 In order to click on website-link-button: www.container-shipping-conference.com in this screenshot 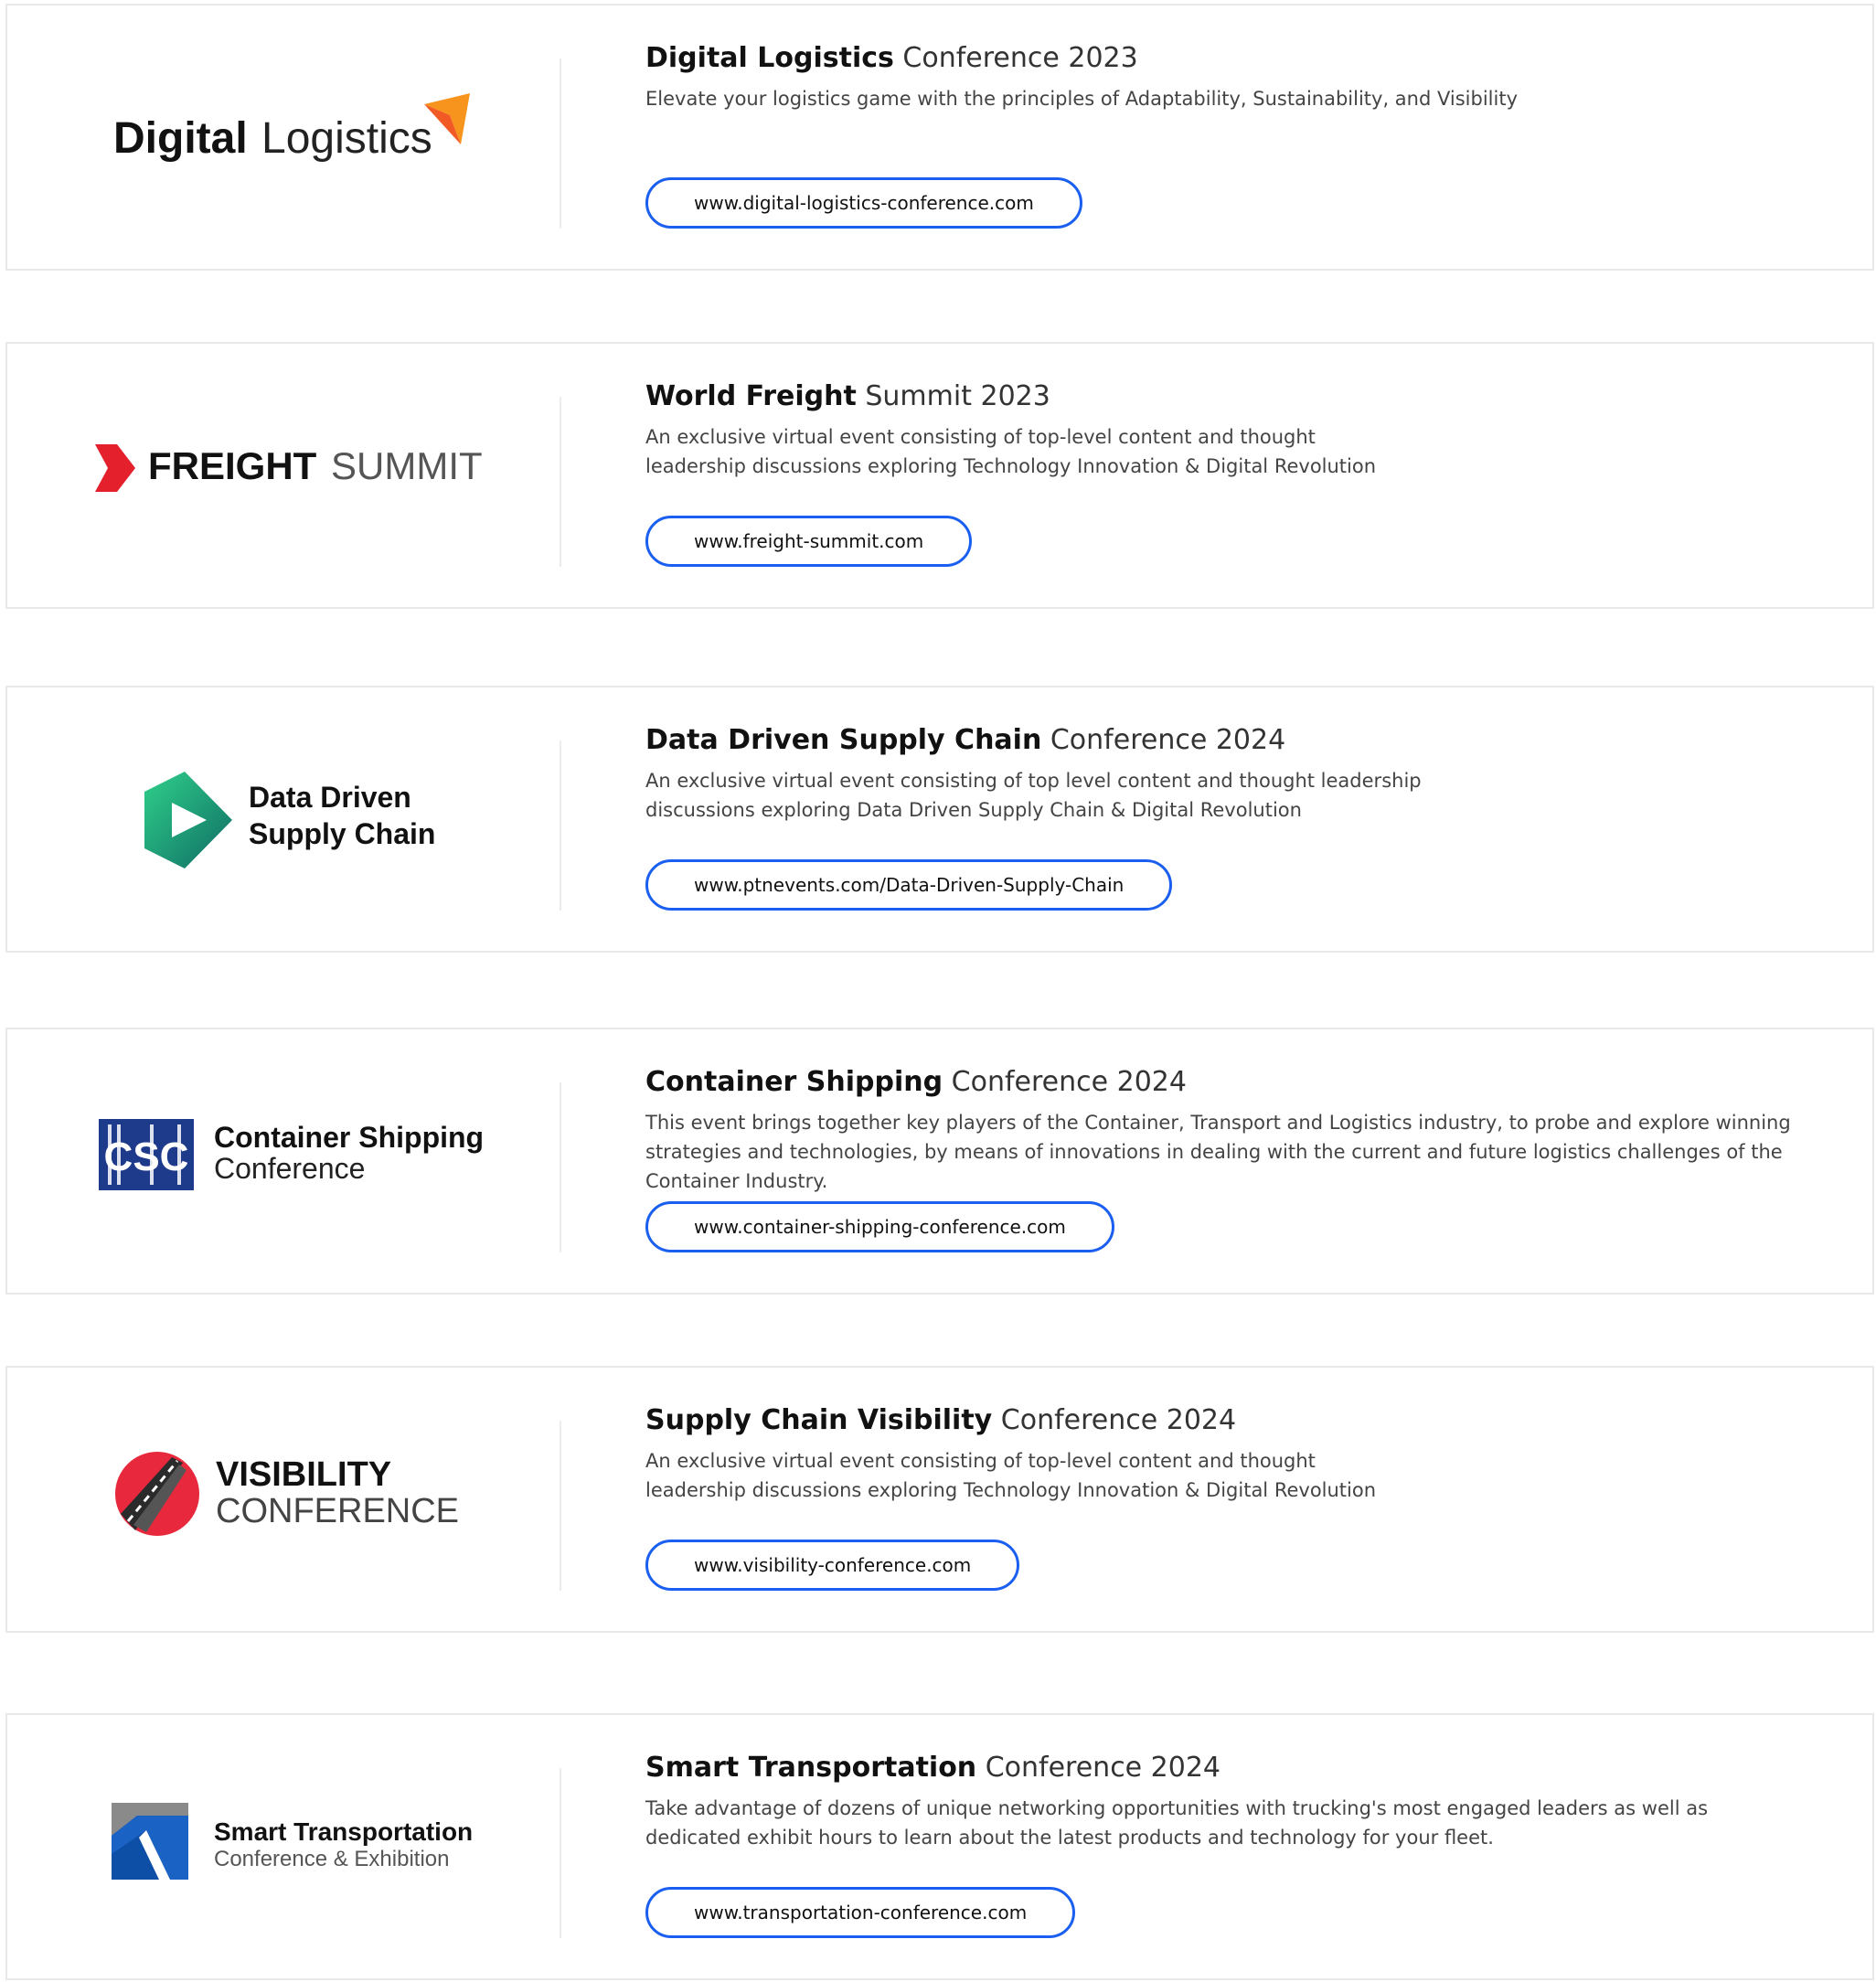, I will do `click(879, 1226)`.